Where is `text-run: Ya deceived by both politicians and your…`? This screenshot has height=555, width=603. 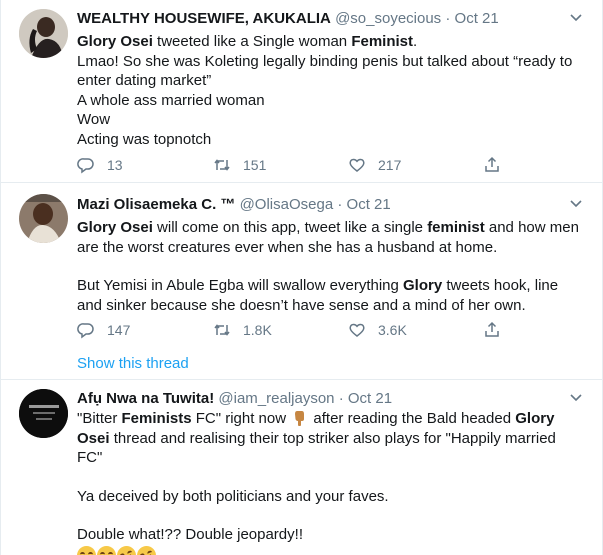 text-run: Ya deceived by both politicians and your… is located at coordinates (233, 496).